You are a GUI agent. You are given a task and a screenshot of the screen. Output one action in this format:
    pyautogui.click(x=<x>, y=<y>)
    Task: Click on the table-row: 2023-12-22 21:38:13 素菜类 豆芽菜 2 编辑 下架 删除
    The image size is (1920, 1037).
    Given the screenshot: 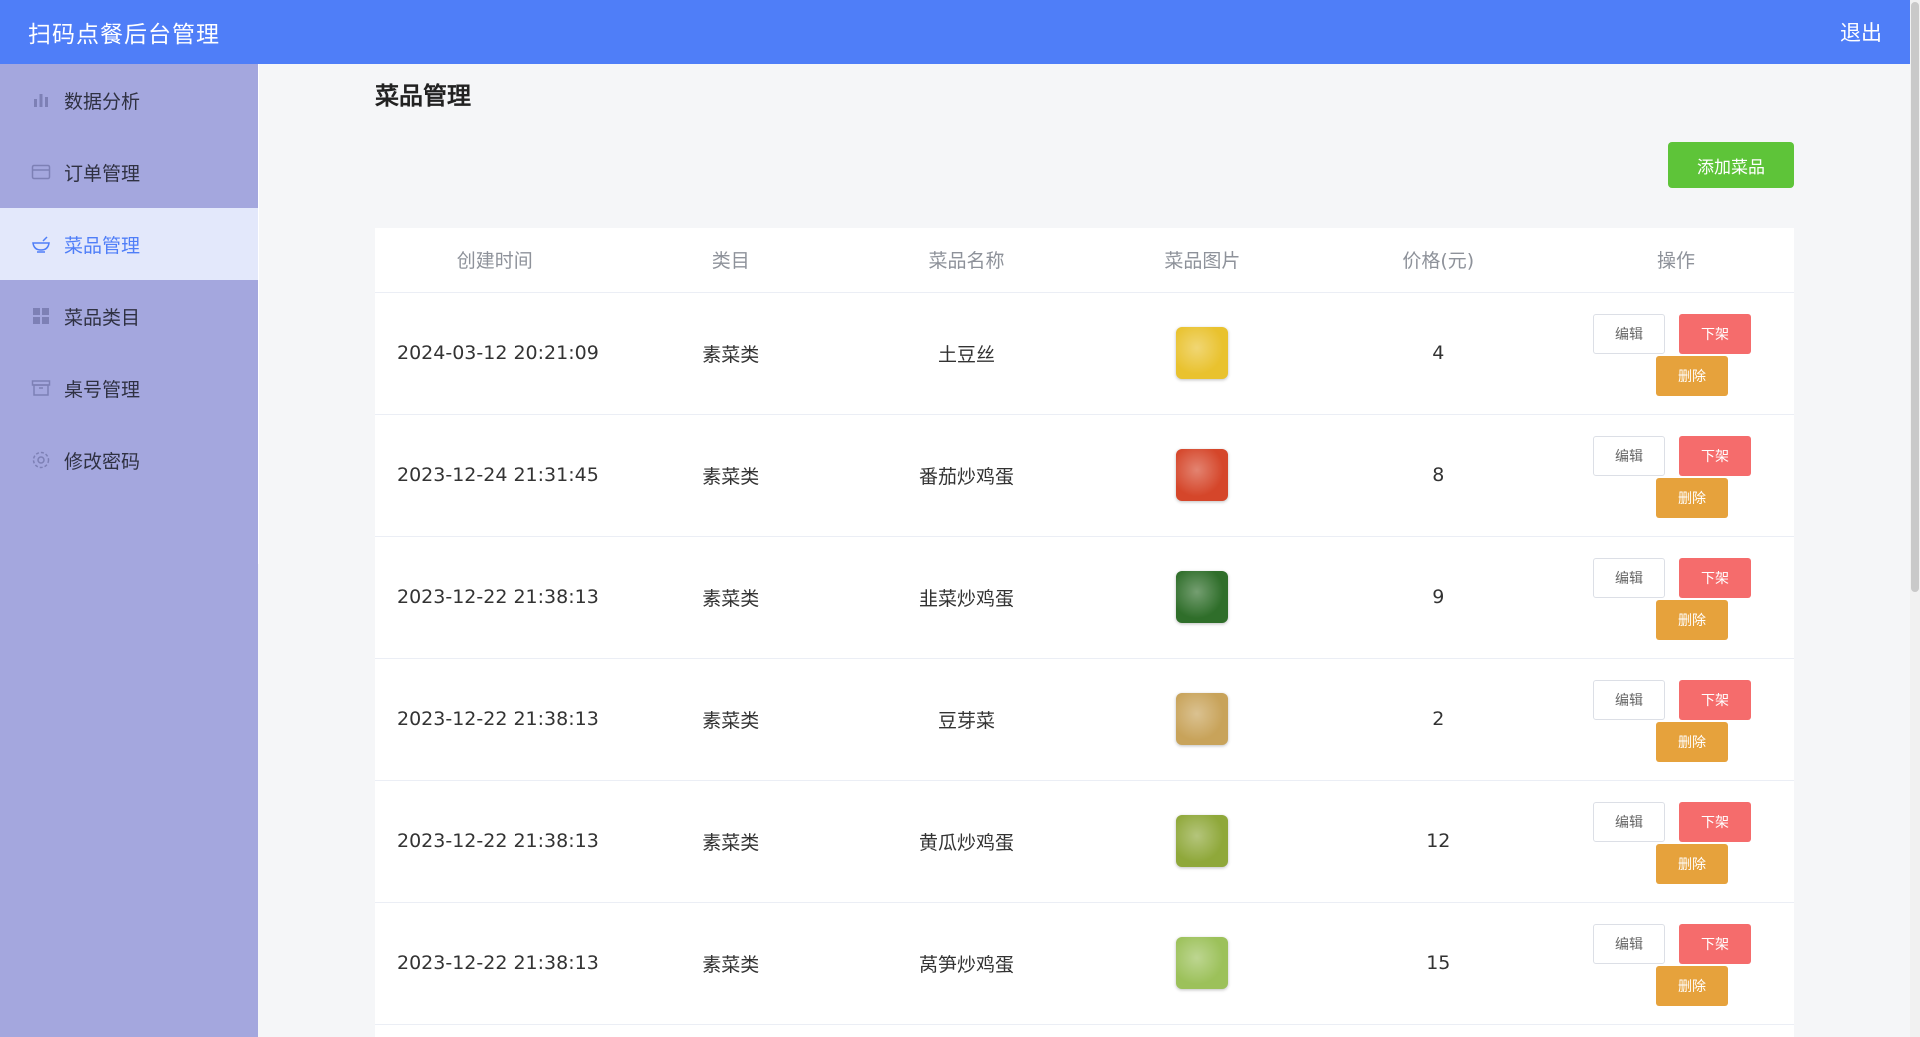 What is the action you would take?
    pyautogui.click(x=1084, y=719)
    